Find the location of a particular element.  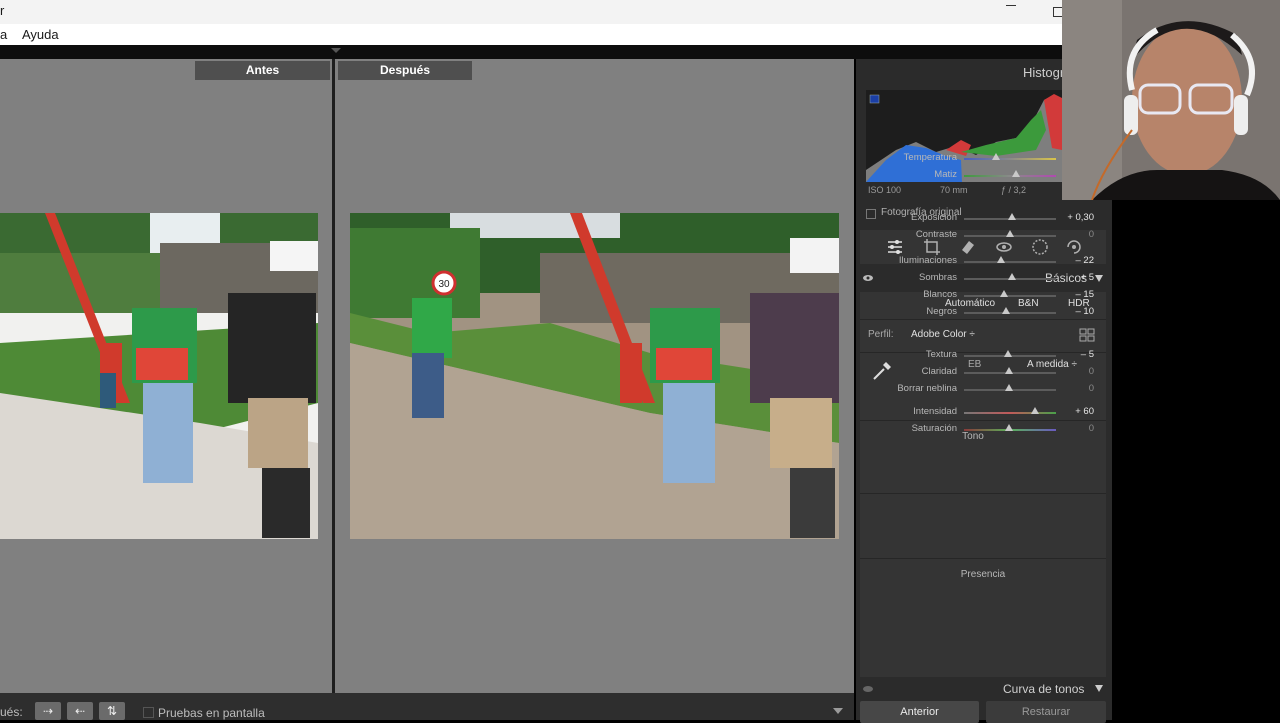

menu-bar: a Ayuda is located at coordinates (531, 34).